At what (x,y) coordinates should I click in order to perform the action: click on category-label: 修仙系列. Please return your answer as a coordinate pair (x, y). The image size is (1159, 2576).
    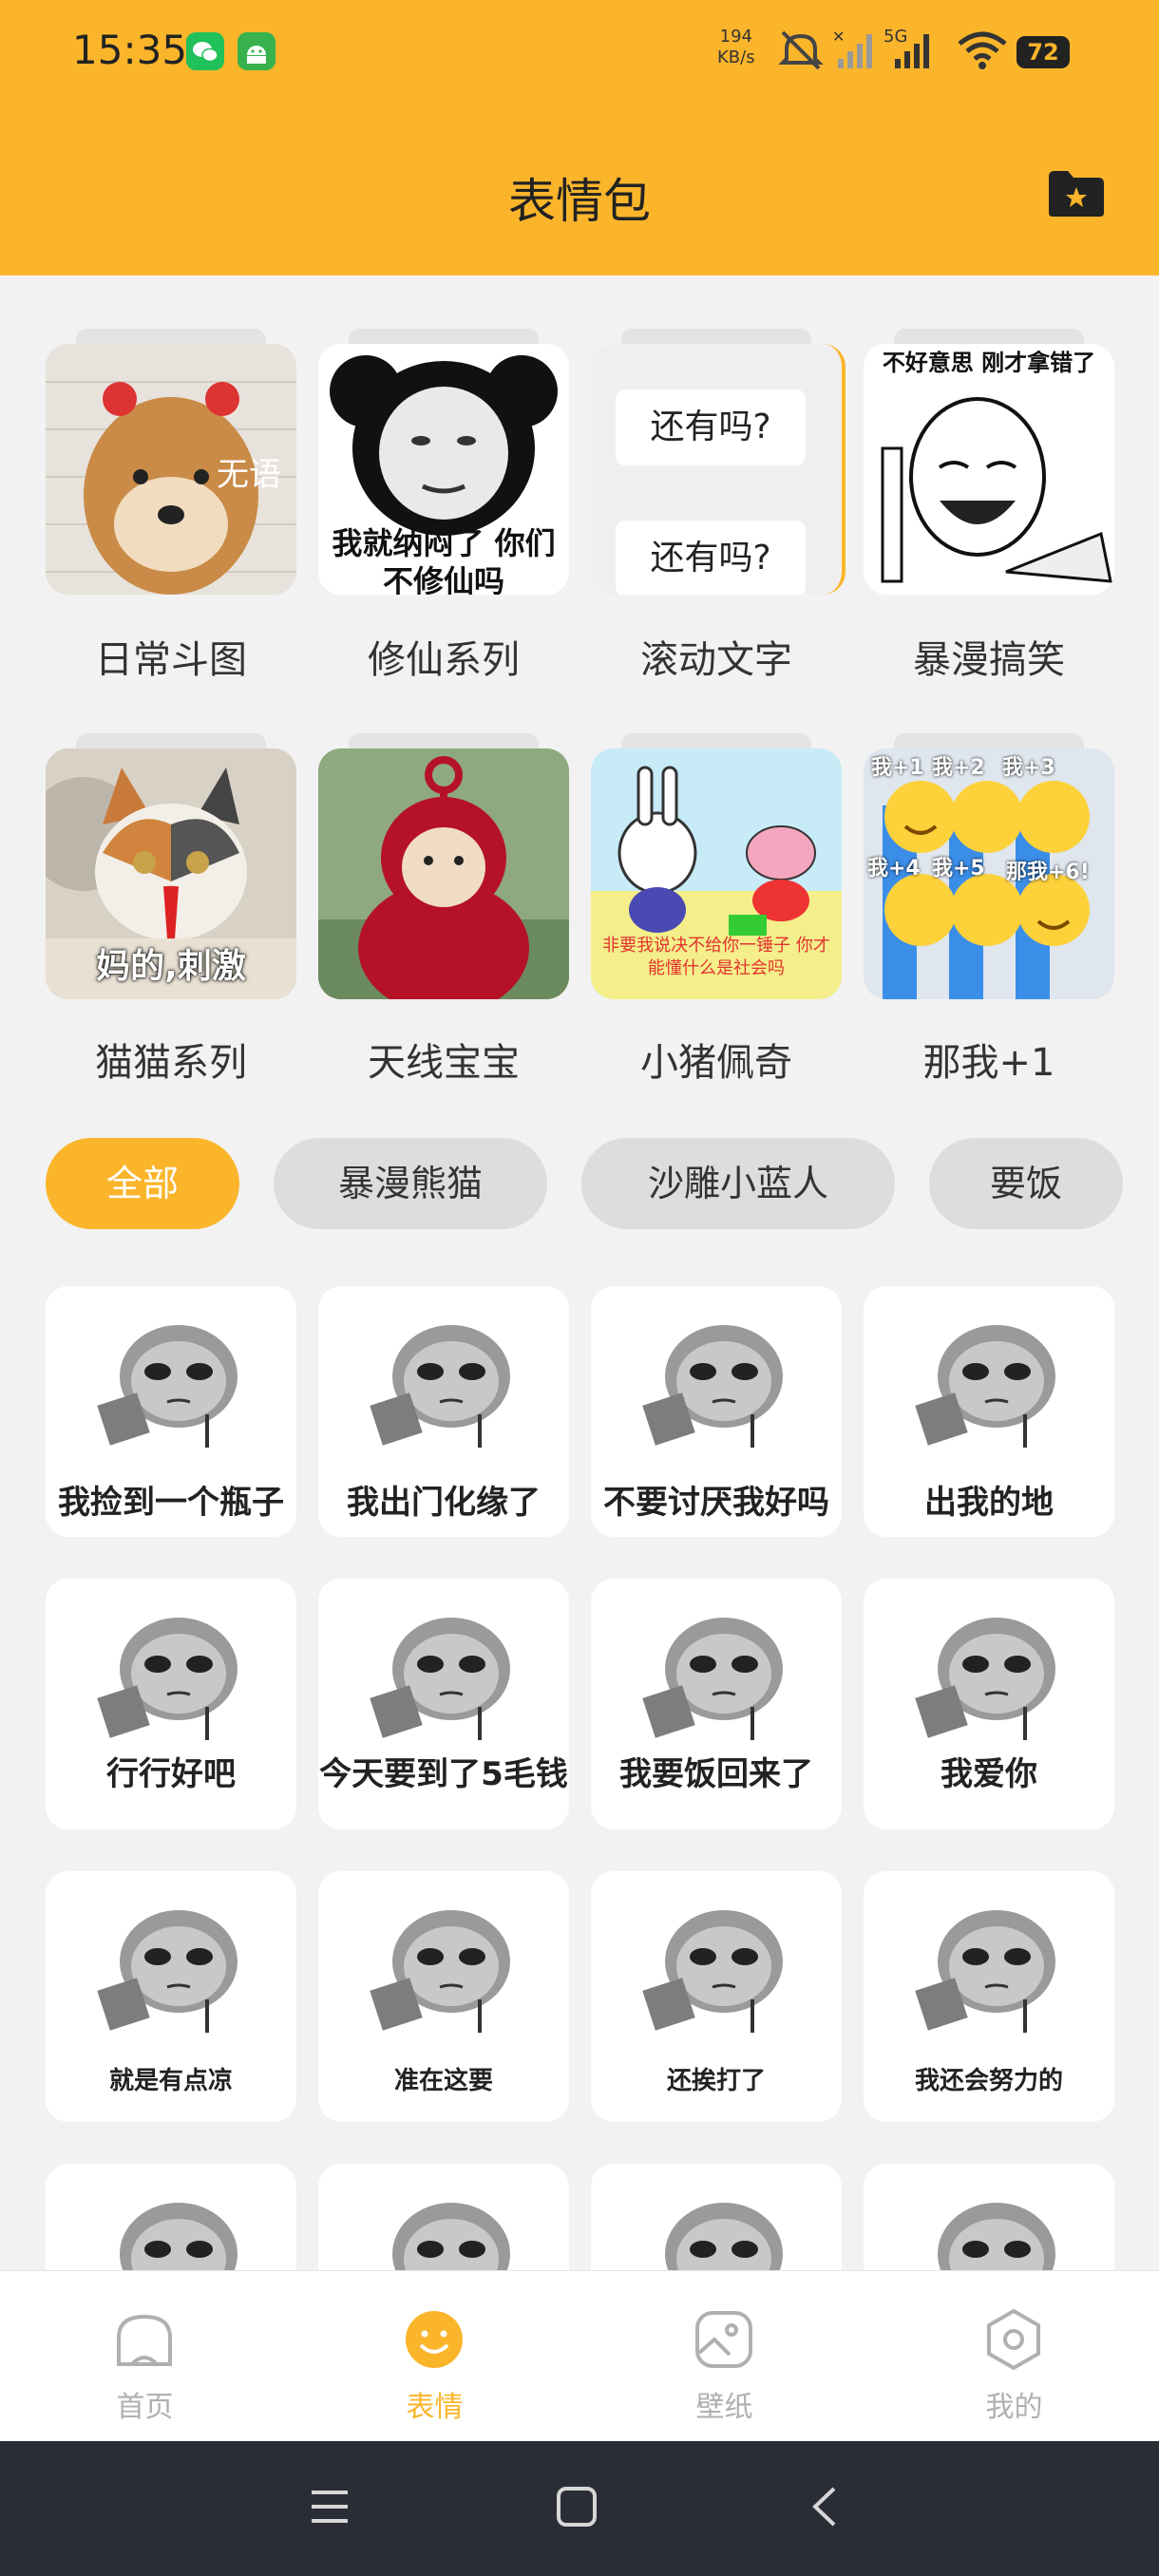
    Looking at the image, I should click on (443, 656).